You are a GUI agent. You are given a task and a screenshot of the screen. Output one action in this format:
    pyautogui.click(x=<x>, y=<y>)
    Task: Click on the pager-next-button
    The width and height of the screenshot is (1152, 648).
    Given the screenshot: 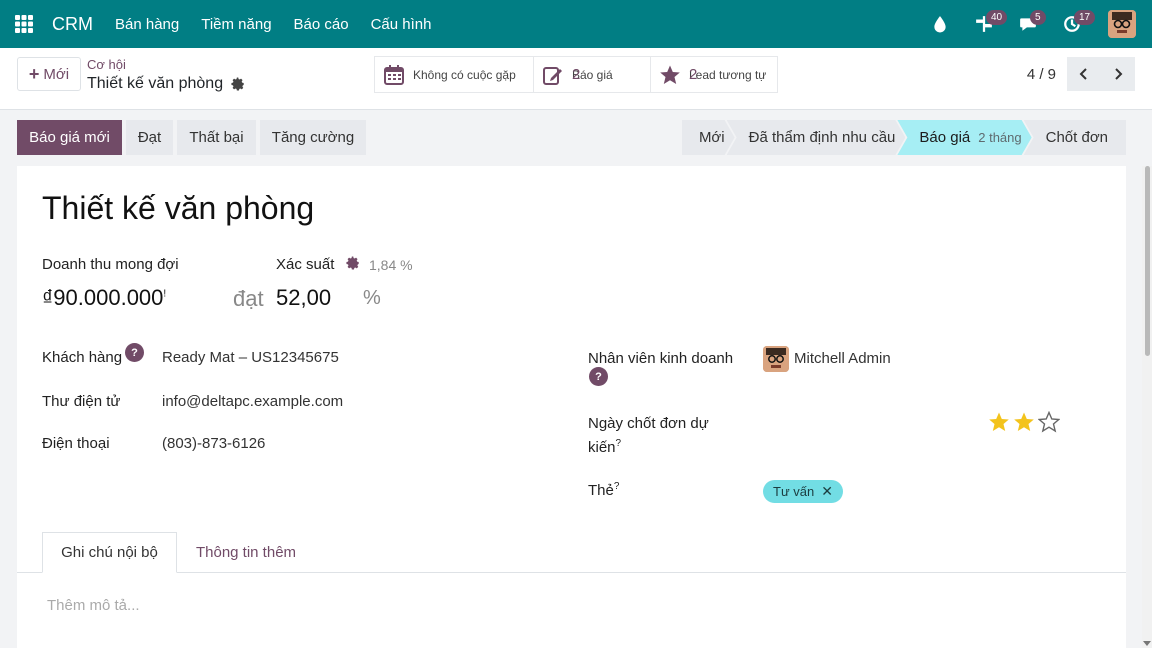 What is the action you would take?
    pyautogui.click(x=1118, y=74)
    